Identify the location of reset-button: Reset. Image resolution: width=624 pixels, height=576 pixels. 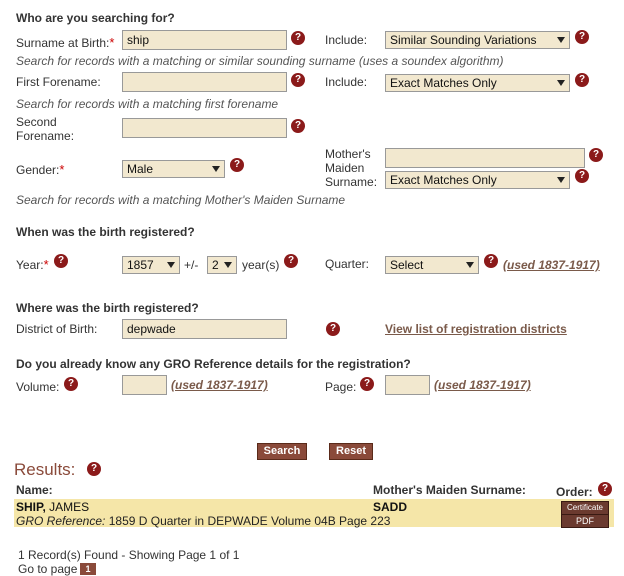
(351, 451).